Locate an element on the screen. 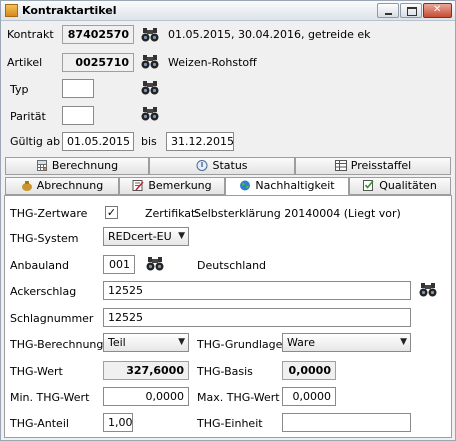  schlagnummer-field: 12525 is located at coordinates (257, 317).